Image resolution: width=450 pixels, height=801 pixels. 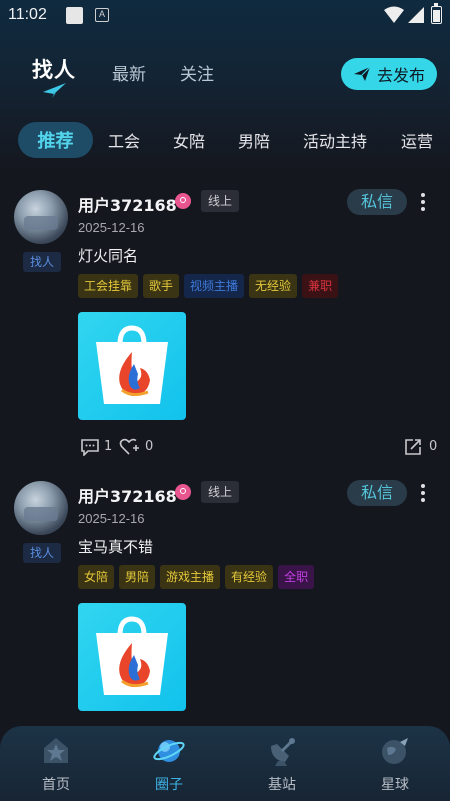 What do you see at coordinates (320, 286) in the screenshot?
I see `post-tag: 兼职` at bounding box center [320, 286].